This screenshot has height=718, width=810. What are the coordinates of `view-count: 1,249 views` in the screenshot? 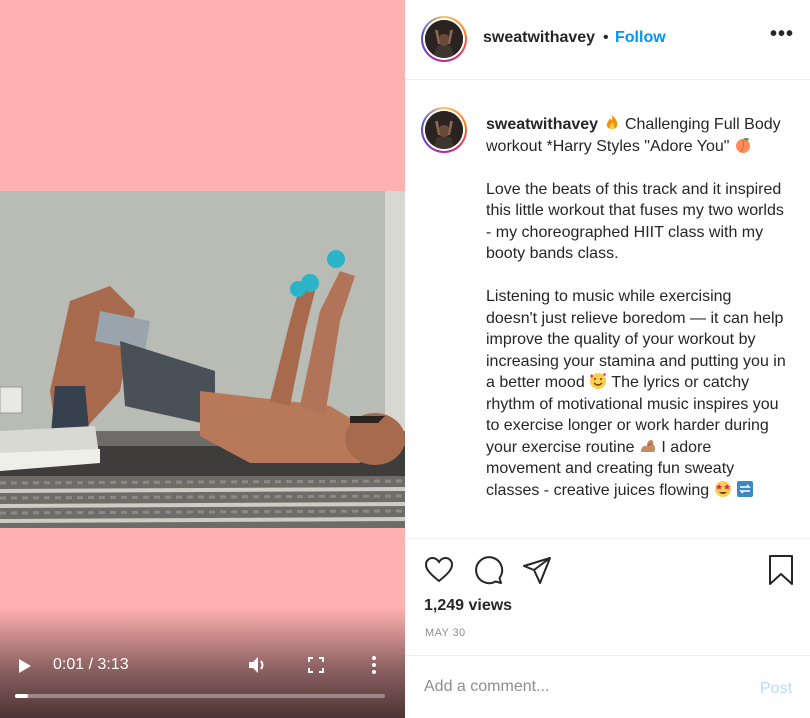 It's located at (468, 606).